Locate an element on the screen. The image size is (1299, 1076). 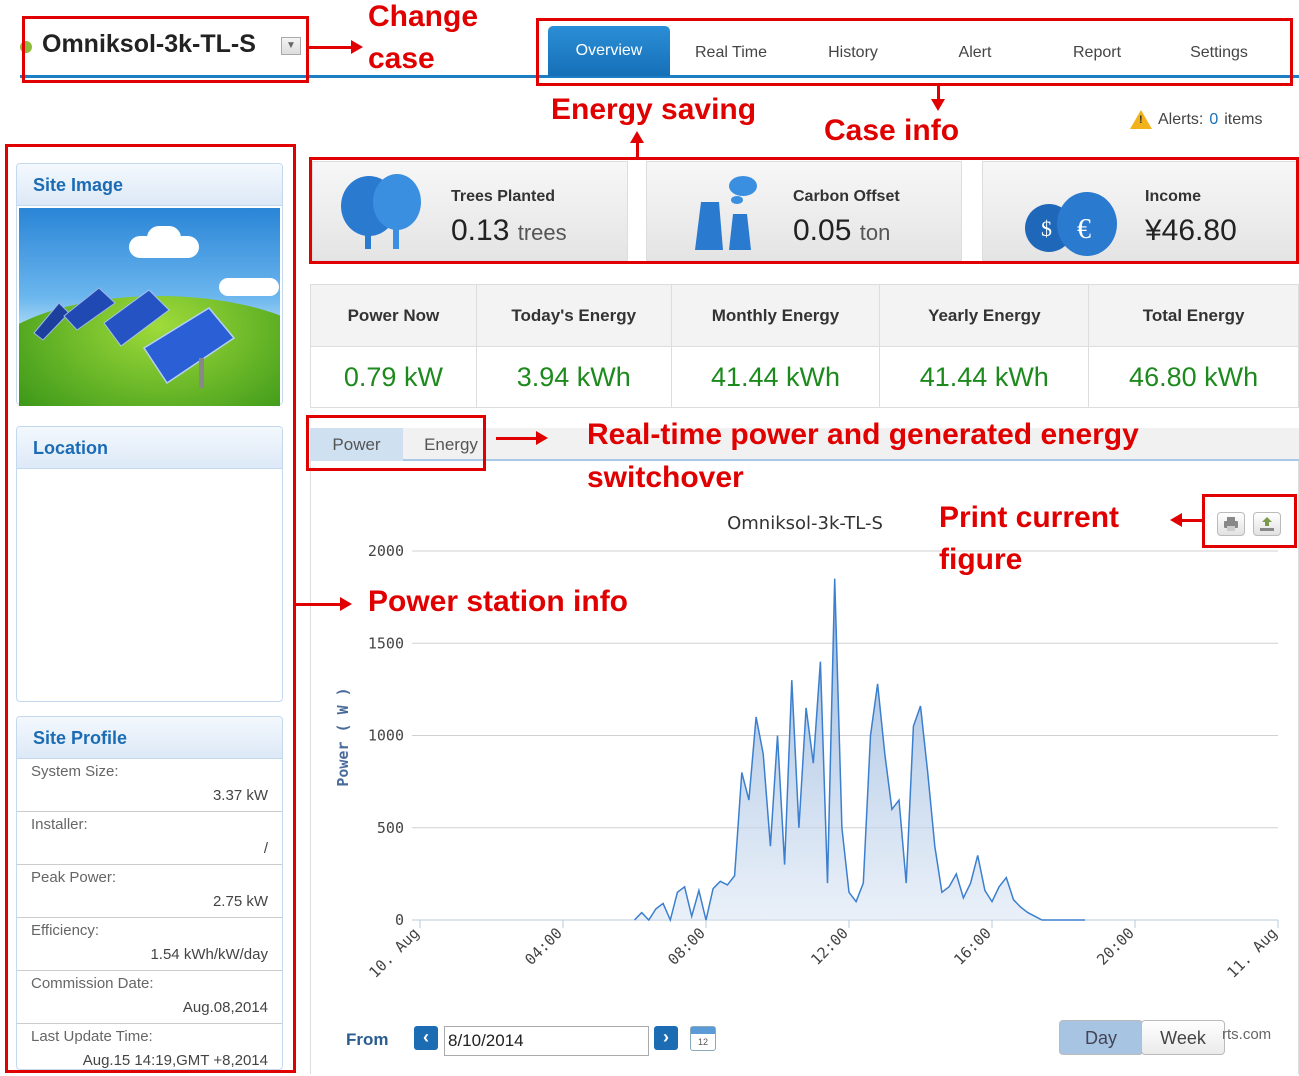
switchover-annotation-line1: Real-time power and generated energy is located at coordinates (863, 434).